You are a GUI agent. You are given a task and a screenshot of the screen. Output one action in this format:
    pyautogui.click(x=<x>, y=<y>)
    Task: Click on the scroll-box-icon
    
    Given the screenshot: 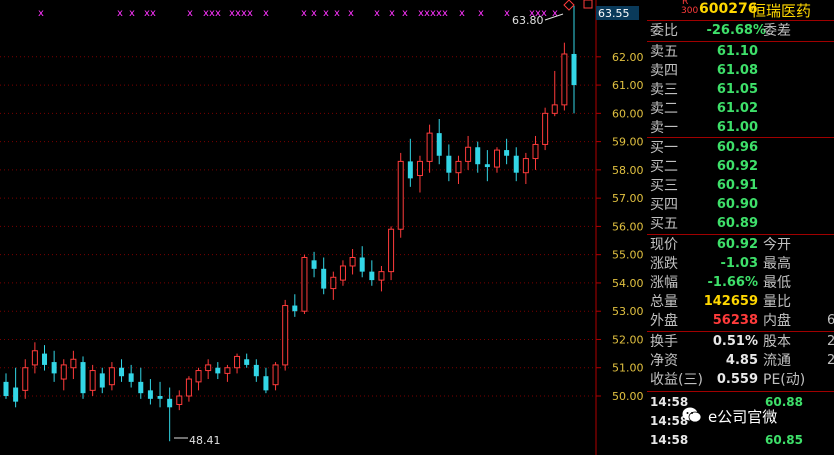 What is the action you would take?
    pyautogui.click(x=588, y=4)
    